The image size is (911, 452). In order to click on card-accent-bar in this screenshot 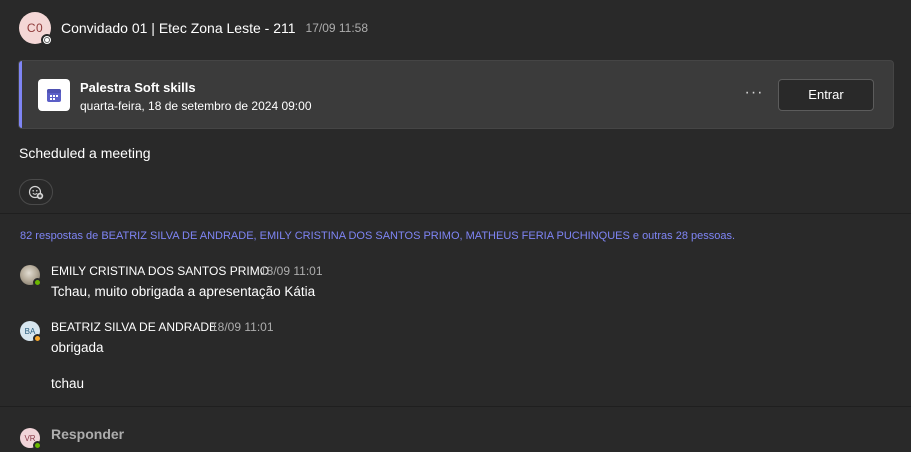, I will do `click(20, 94)`.